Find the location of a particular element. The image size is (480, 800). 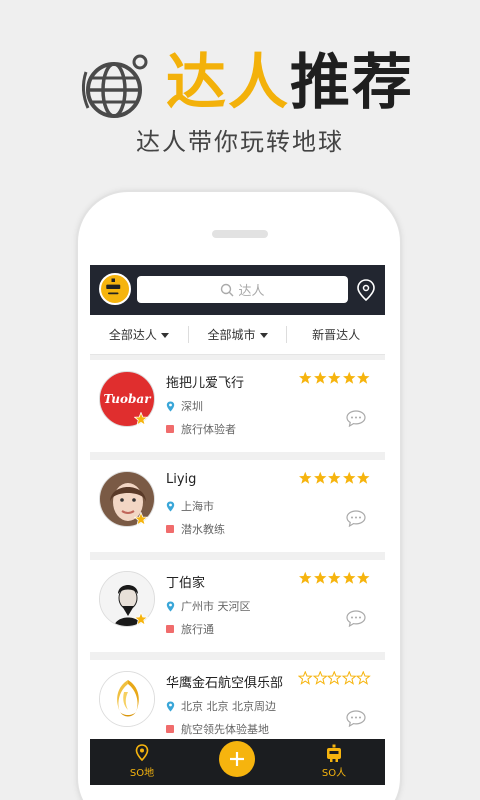

tab-so-place: SO地 is located at coordinates (142, 761).